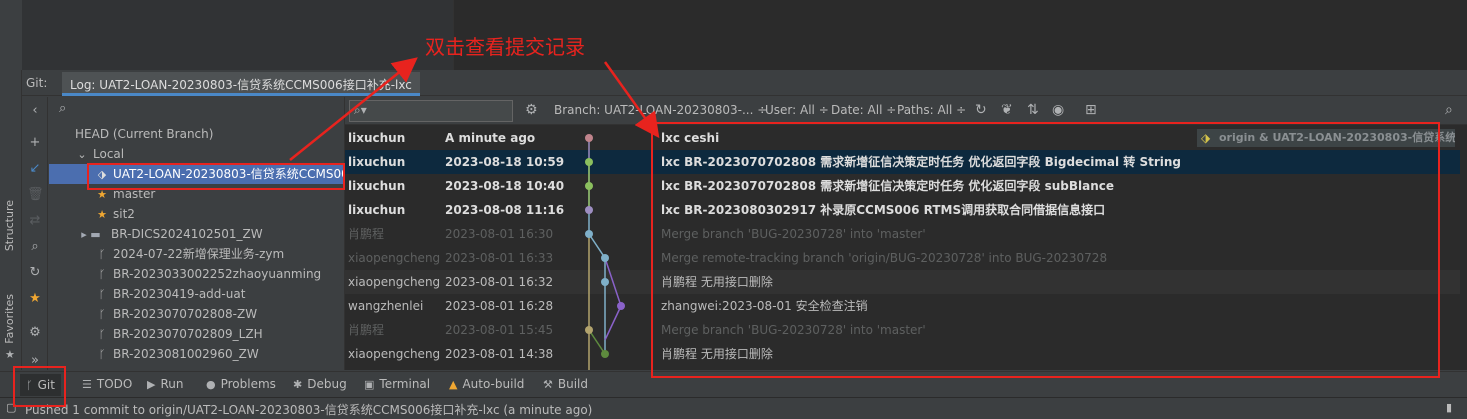  What do you see at coordinates (10, 354) in the screenshot?
I see `favorites-star-icon: ★` at bounding box center [10, 354].